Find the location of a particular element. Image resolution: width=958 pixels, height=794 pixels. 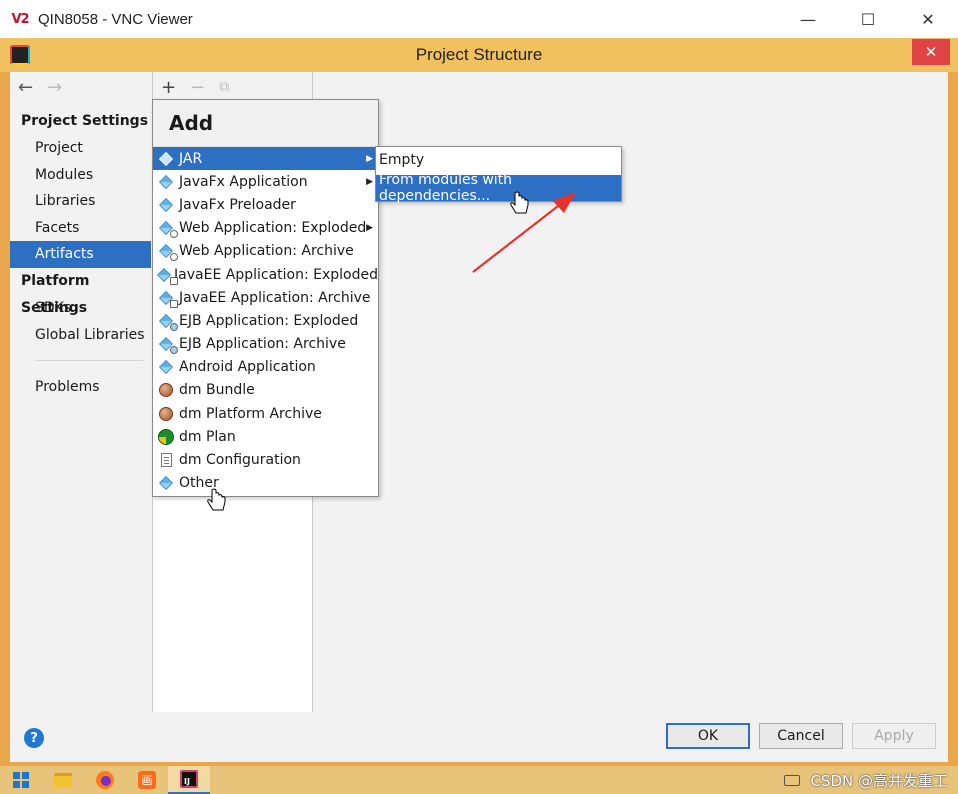

forward-arrow-icon: → is located at coordinates (54, 87).